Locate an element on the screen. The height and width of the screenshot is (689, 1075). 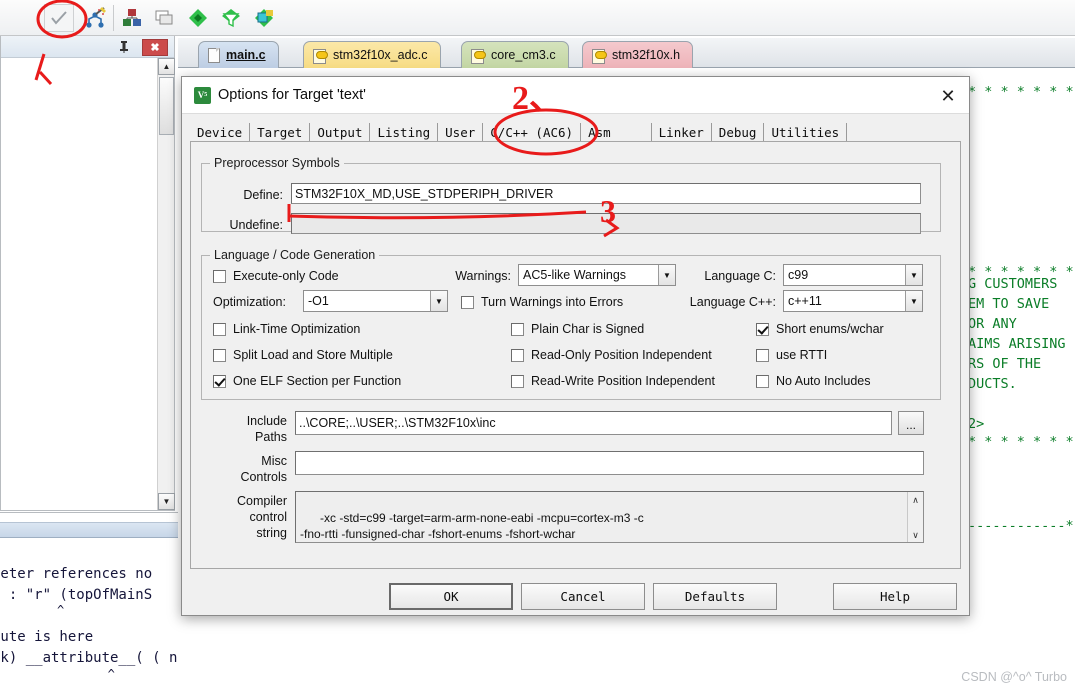
one-elf-section-checkbox is located at coordinates (219, 381).